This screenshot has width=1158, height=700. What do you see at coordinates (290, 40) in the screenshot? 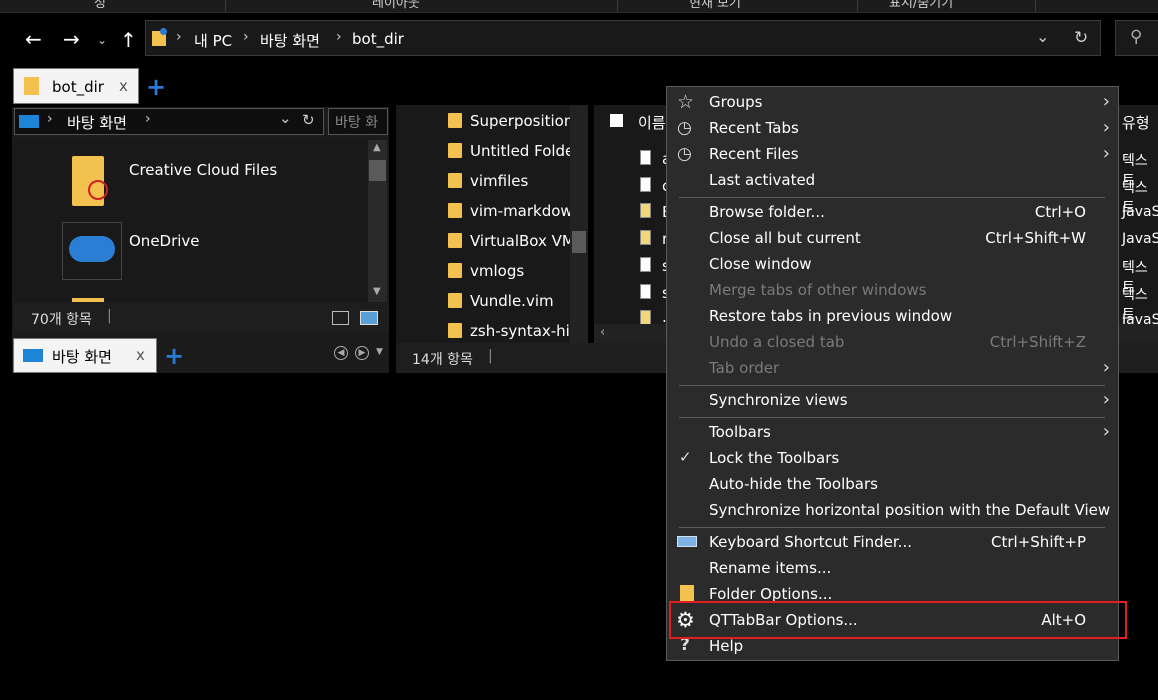
I see `breadcrumb-item-desktop: 바탕 화면` at bounding box center [290, 40].